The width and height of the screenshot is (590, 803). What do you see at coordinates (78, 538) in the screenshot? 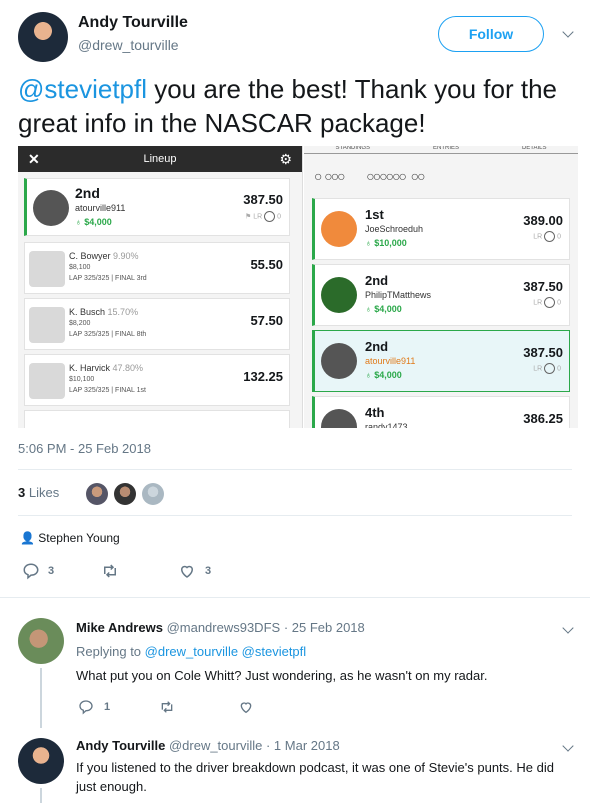
I see `liker-name: Stephen Young` at bounding box center [78, 538].